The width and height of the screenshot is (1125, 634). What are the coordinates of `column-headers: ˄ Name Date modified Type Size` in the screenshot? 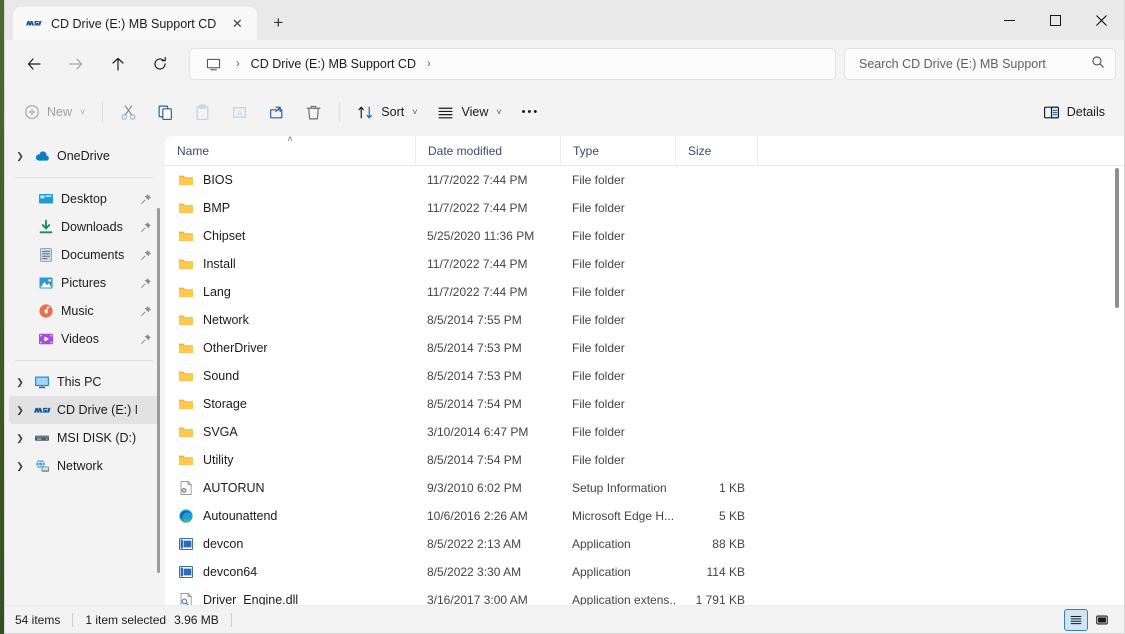 It's located at (644, 151).